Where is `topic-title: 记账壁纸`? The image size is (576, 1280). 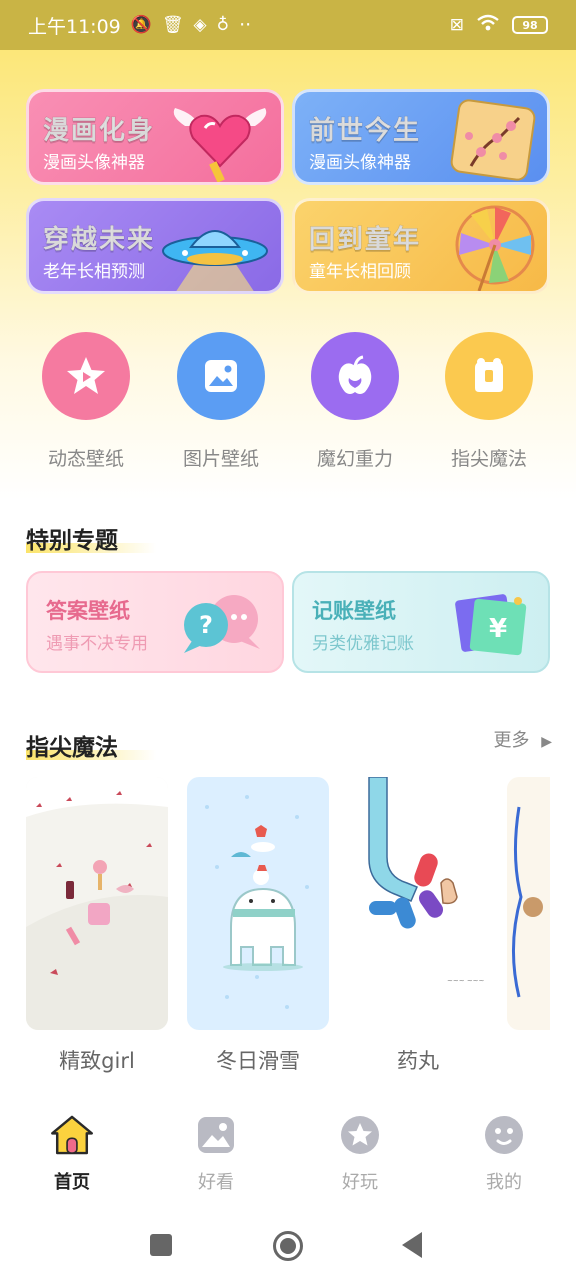 topic-title: 记账壁纸 is located at coordinates (354, 611).